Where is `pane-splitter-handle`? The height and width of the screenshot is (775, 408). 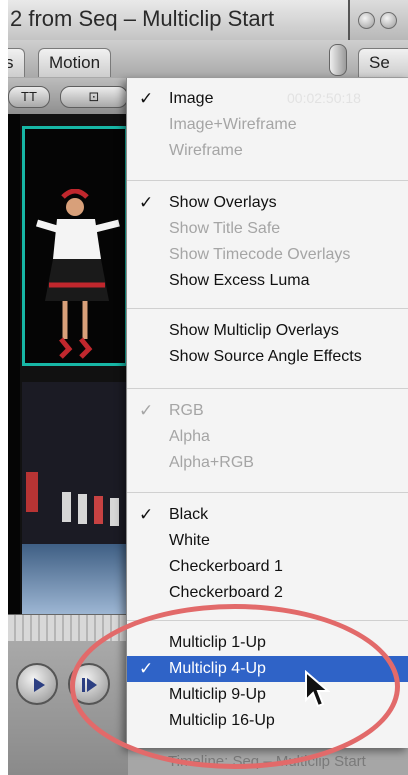 pane-splitter-handle is located at coordinates (338, 60).